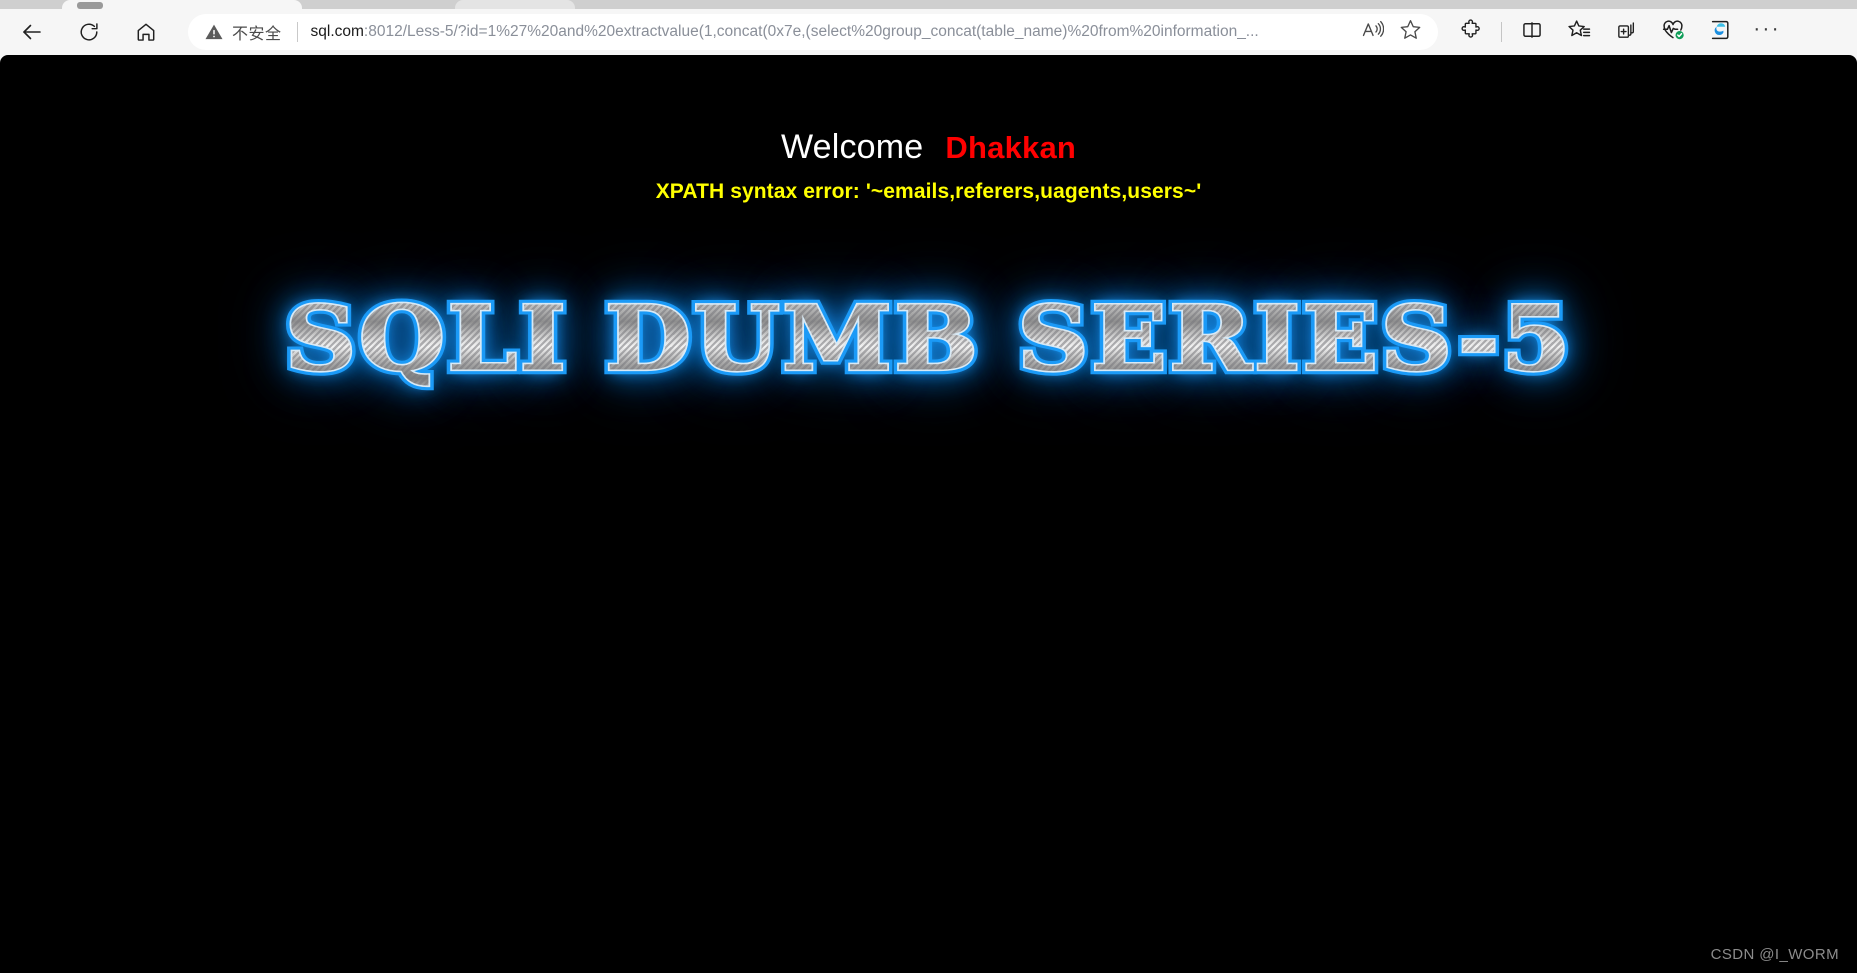  I want to click on reload-icon, so click(89, 32).